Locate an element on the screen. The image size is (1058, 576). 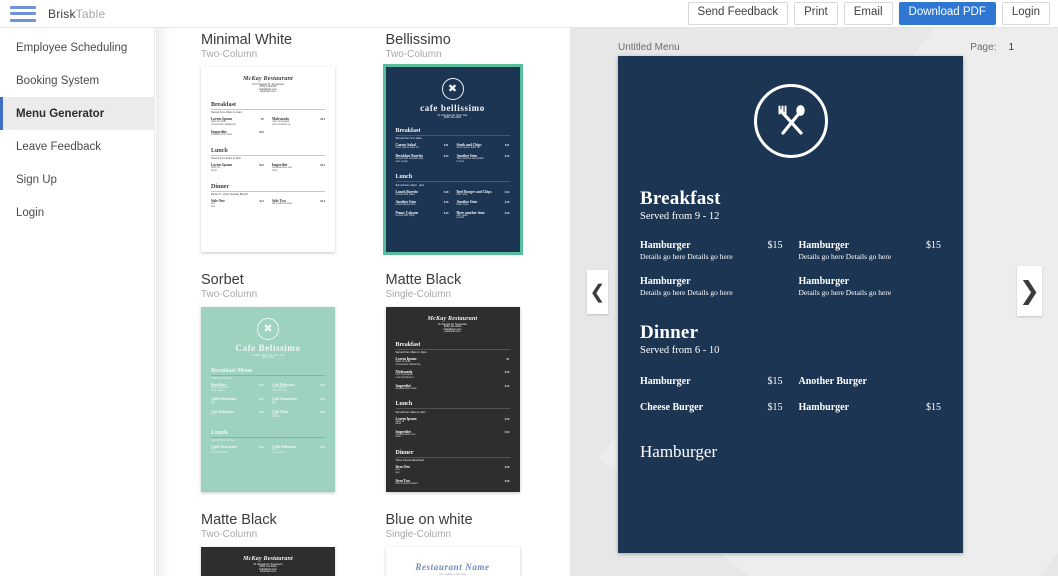
thumb-restaurant-name: cafe bellissimo is located at coordinates (452, 108).